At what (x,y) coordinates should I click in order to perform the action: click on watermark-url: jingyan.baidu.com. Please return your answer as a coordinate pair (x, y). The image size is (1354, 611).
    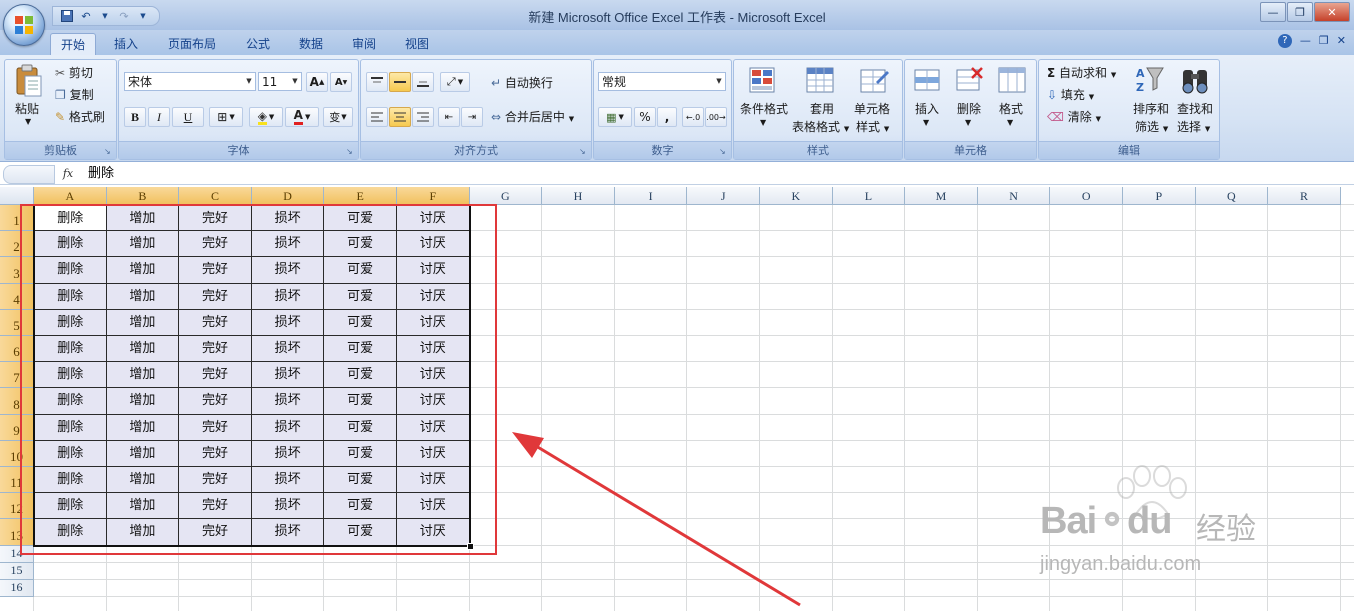
    Looking at the image, I should click on (1121, 564).